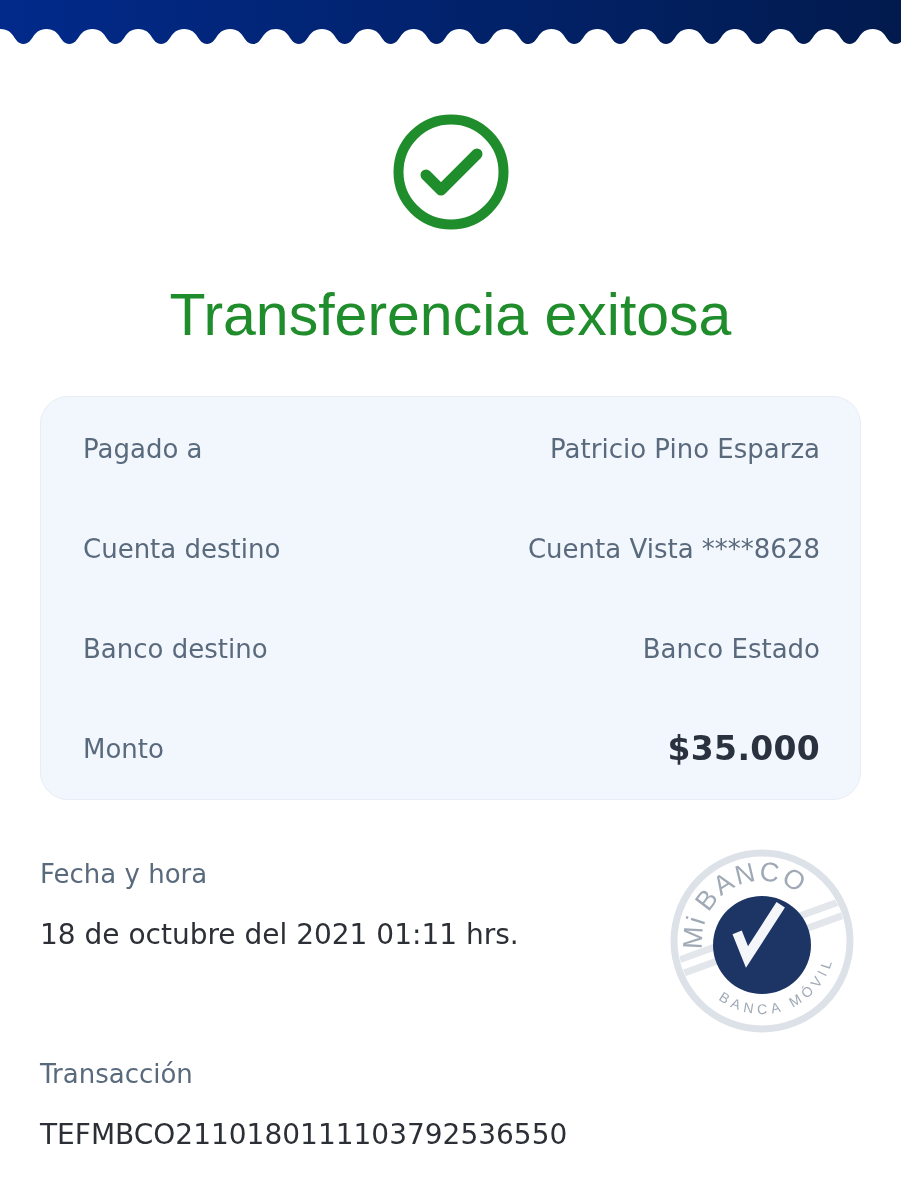 This screenshot has width=901, height=1200. Describe the element at coordinates (117, 1074) in the screenshot. I see `info-label: Transacción` at that location.